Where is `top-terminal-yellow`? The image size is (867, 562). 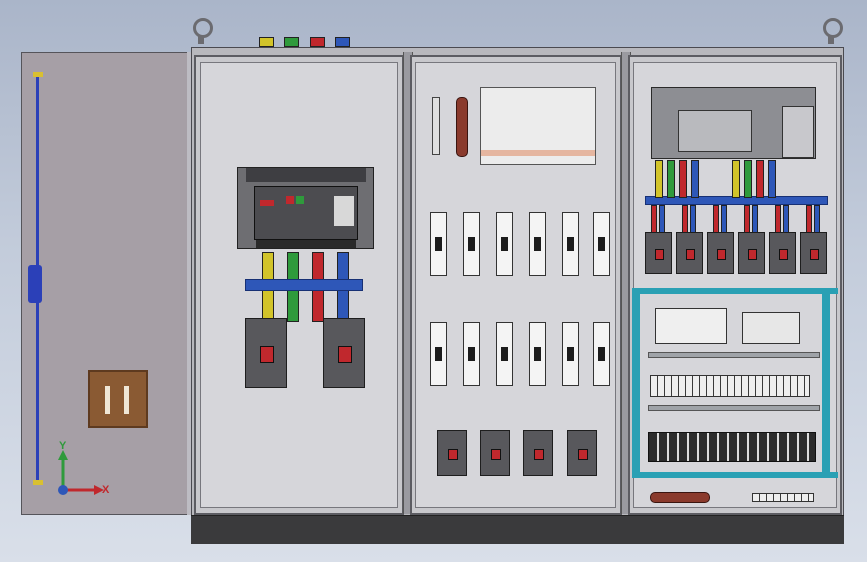 top-terminal-yellow is located at coordinates (266, 42).